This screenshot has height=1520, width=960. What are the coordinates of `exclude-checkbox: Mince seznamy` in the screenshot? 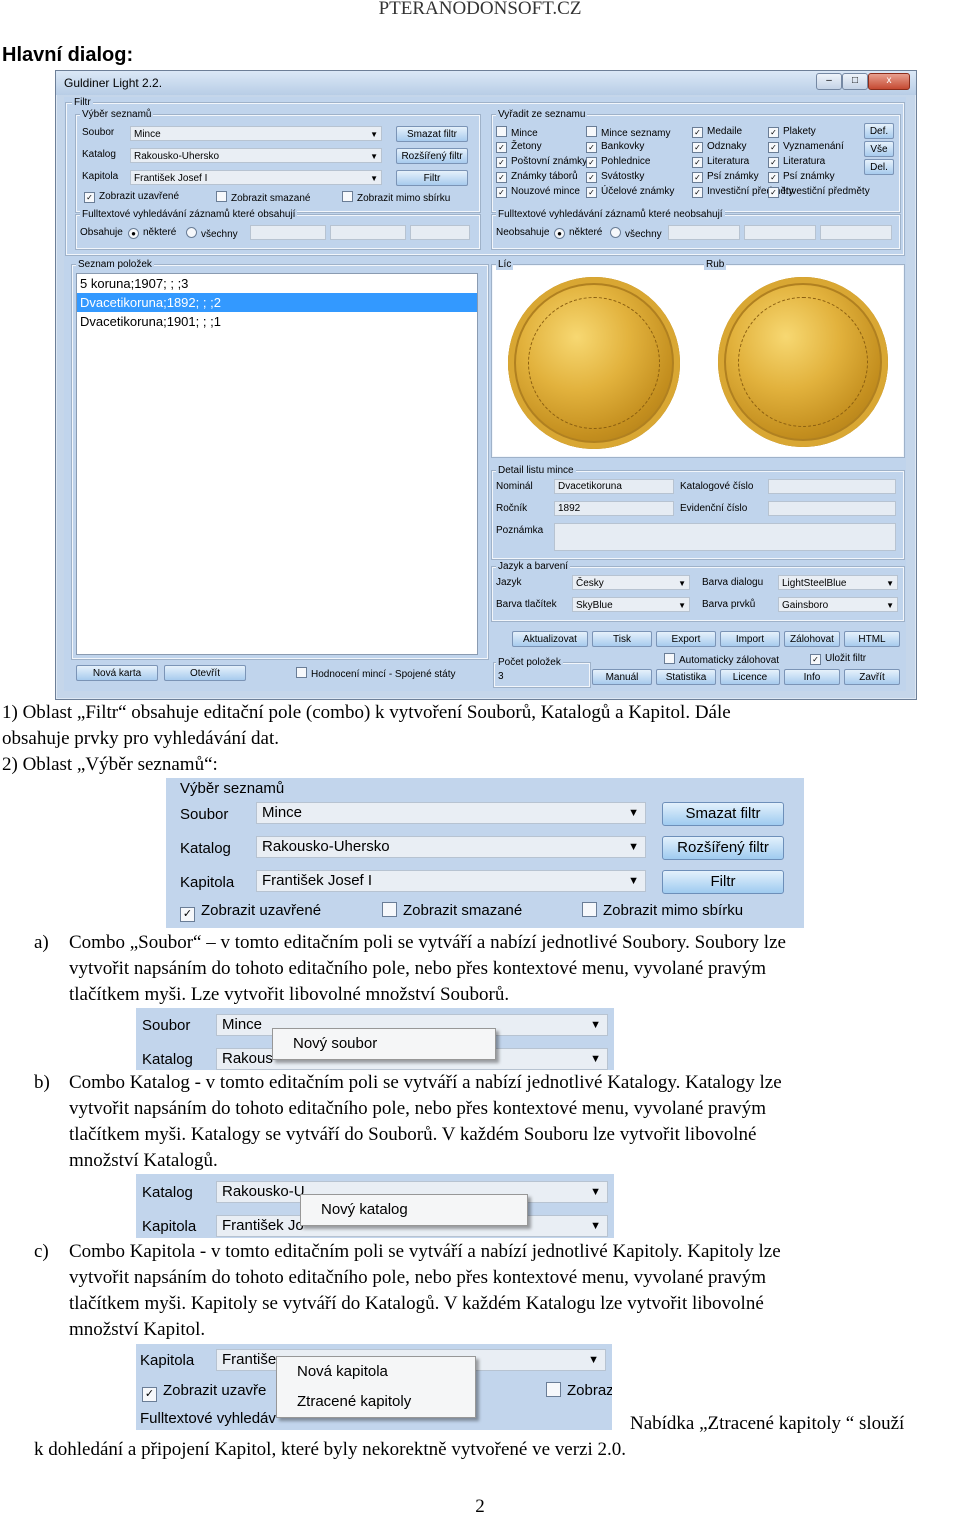 It's located at (630, 133).